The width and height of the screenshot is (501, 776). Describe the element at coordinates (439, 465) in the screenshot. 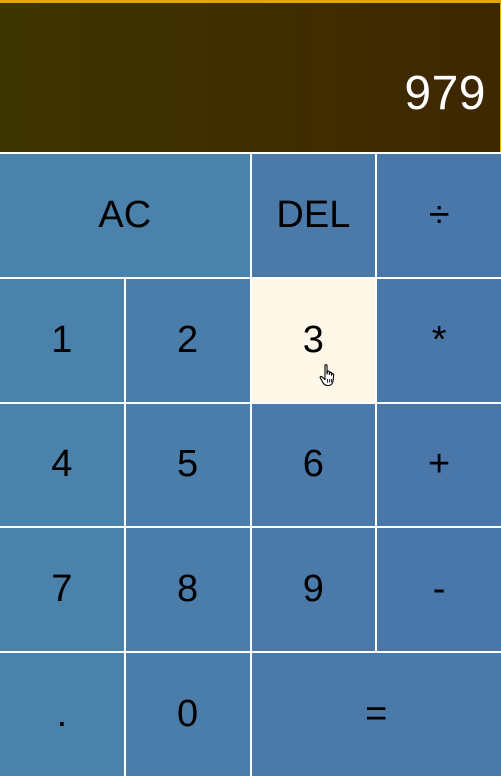

I see `plus-button: +` at that location.